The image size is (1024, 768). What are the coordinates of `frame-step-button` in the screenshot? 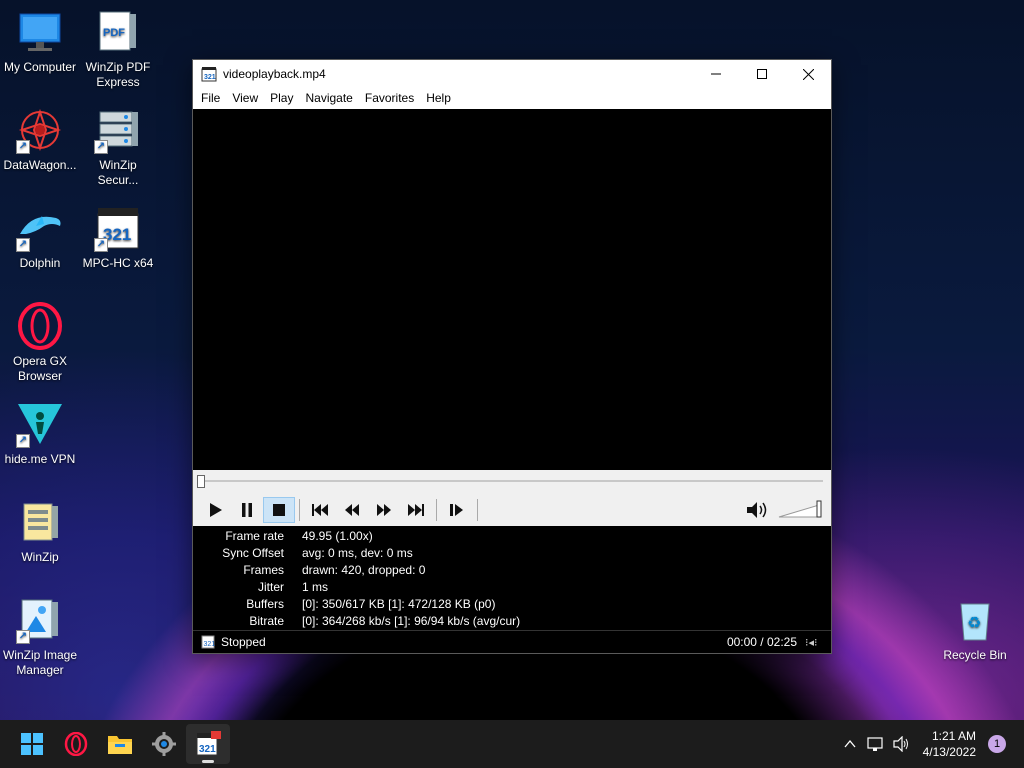 It's located at (457, 510).